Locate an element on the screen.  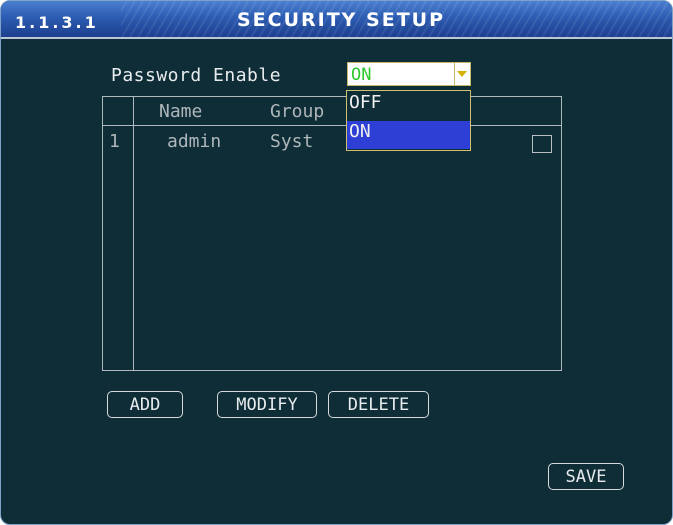
password-enable-dropdown-list: OFF ON is located at coordinates (408, 120).